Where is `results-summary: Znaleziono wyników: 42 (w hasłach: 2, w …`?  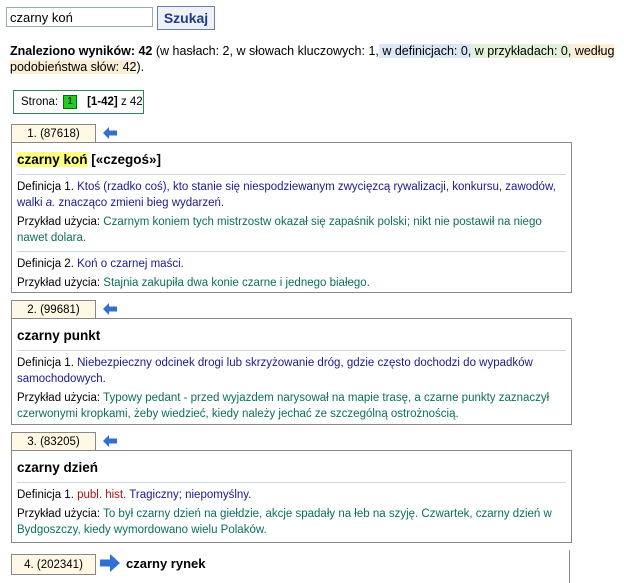
results-summary: Znaleziono wyników: 42 (w hasłach: 2, w … is located at coordinates (312, 59).